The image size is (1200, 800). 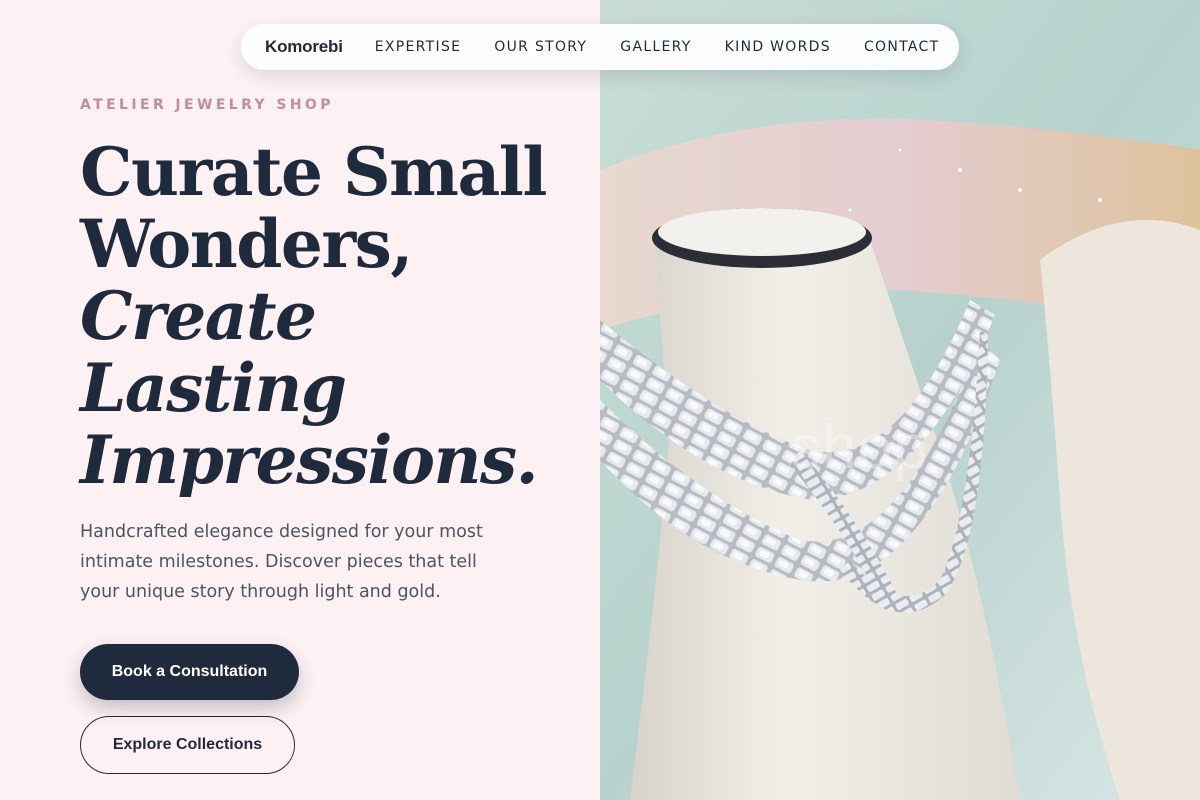 What do you see at coordinates (304, 47) in the screenshot?
I see `brand-logo: Komorebi` at bounding box center [304, 47].